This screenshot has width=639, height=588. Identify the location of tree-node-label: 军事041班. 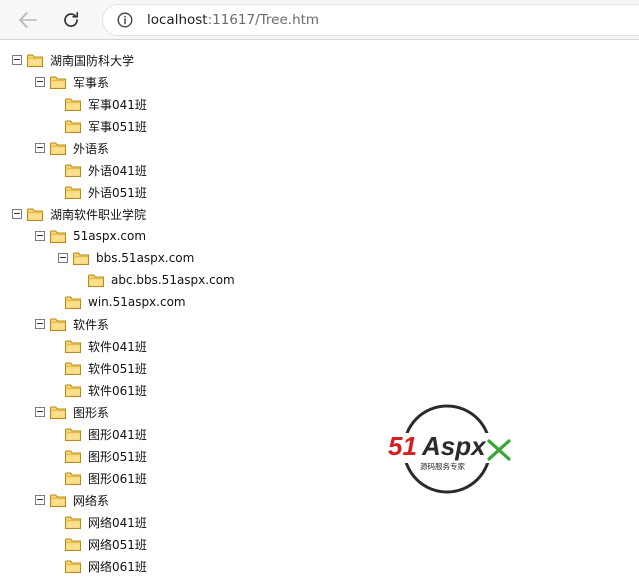
(117, 104).